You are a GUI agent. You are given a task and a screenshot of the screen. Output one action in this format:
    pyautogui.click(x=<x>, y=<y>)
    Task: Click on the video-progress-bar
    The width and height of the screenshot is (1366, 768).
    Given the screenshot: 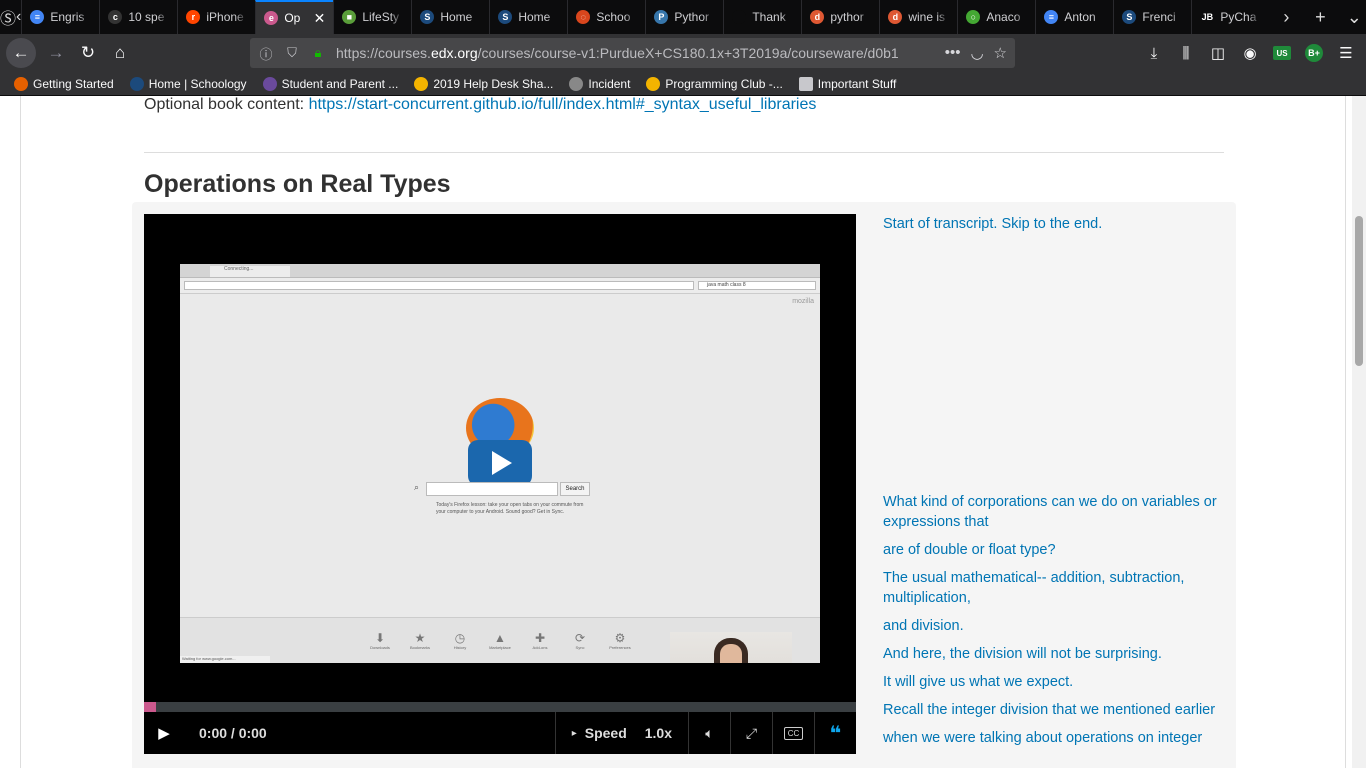 What is the action you would take?
    pyautogui.click(x=500, y=707)
    